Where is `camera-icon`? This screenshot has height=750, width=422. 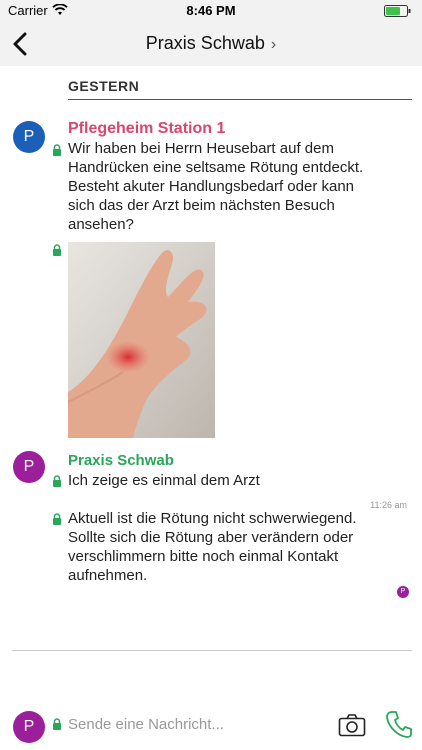 camera-icon is located at coordinates (352, 725).